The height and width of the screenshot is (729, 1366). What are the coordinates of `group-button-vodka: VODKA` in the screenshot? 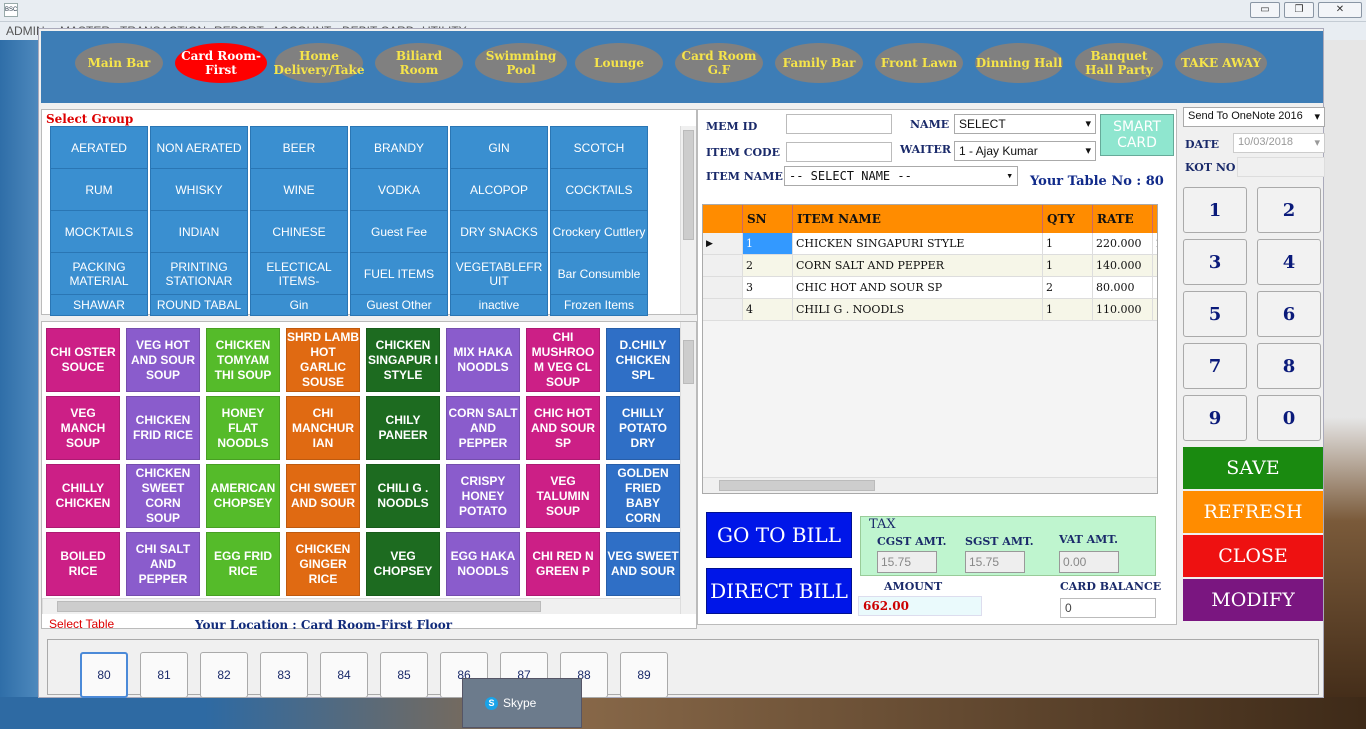 It's located at (399, 189).